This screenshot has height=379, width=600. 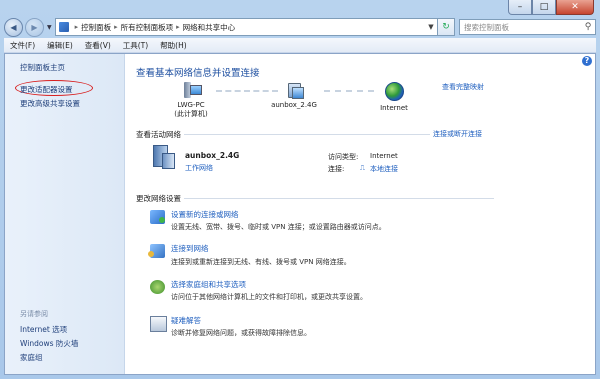 What do you see at coordinates (588, 27) in the screenshot?
I see `search-icon: ⚲` at bounding box center [588, 27].